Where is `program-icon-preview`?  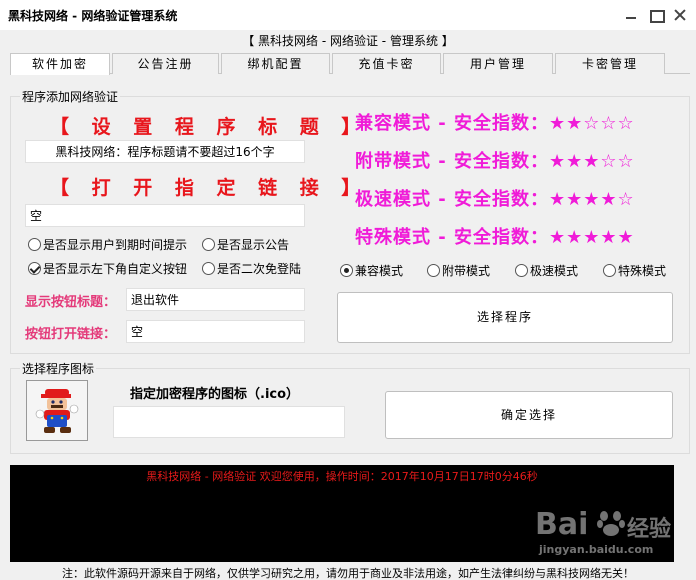 program-icon-preview is located at coordinates (57, 410).